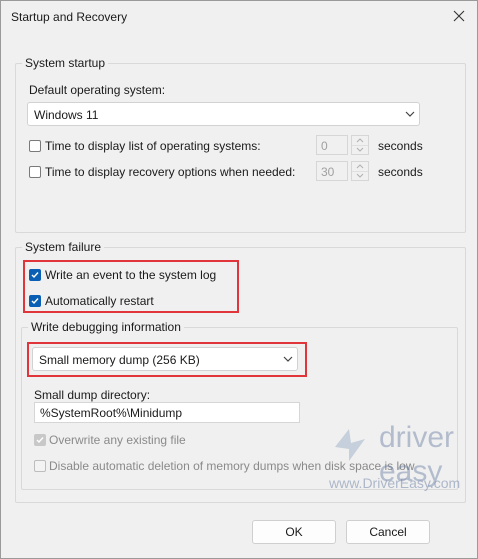  I want to click on write-event-checkbox, so click(35, 275).